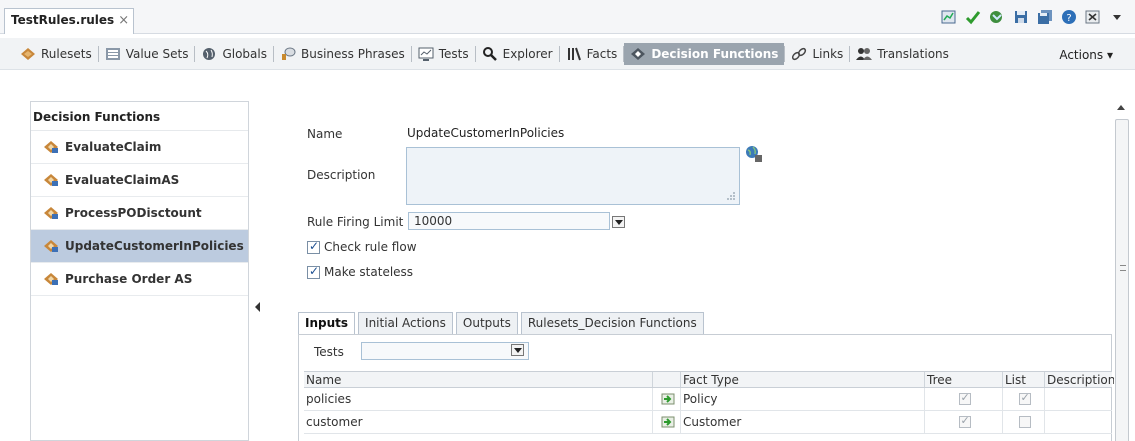 The width and height of the screenshot is (1135, 441). What do you see at coordinates (802, 422) in the screenshot?
I see `fact-type-cell: Customer` at bounding box center [802, 422].